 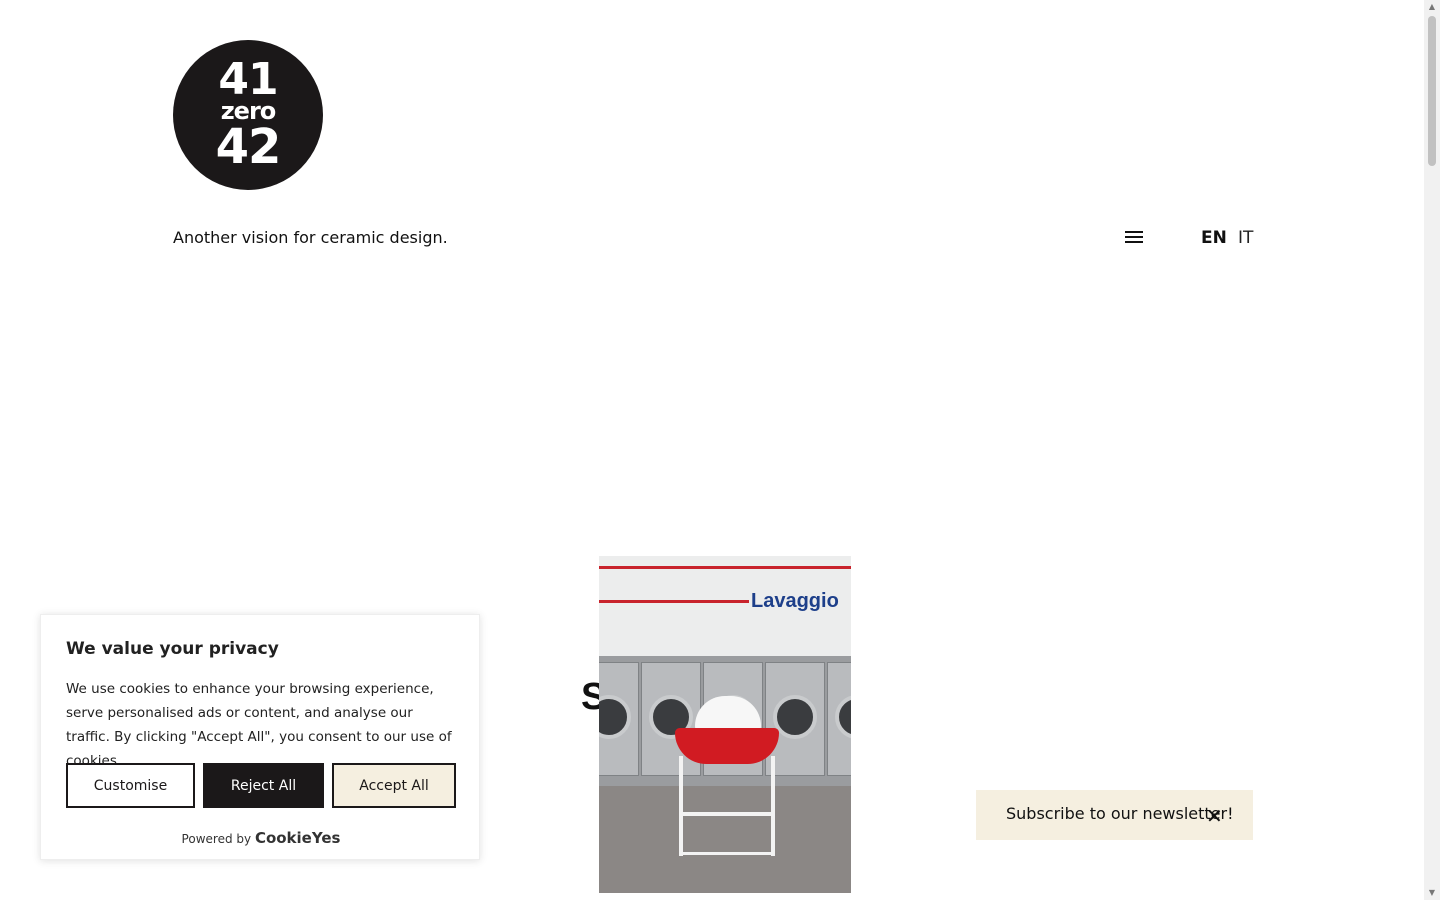 I want to click on page-scrollbar: ▲ ▼, so click(x=1432, y=450).